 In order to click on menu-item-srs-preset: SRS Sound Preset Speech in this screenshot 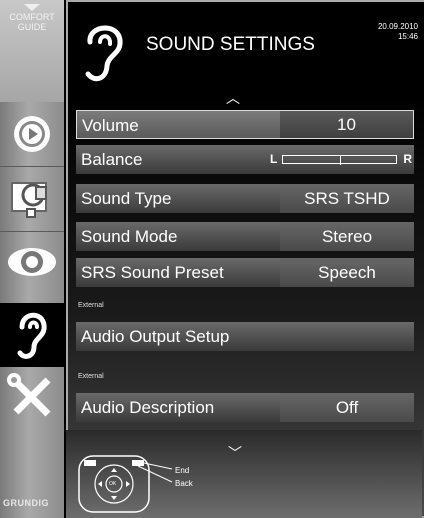, I will do `click(245, 272)`.